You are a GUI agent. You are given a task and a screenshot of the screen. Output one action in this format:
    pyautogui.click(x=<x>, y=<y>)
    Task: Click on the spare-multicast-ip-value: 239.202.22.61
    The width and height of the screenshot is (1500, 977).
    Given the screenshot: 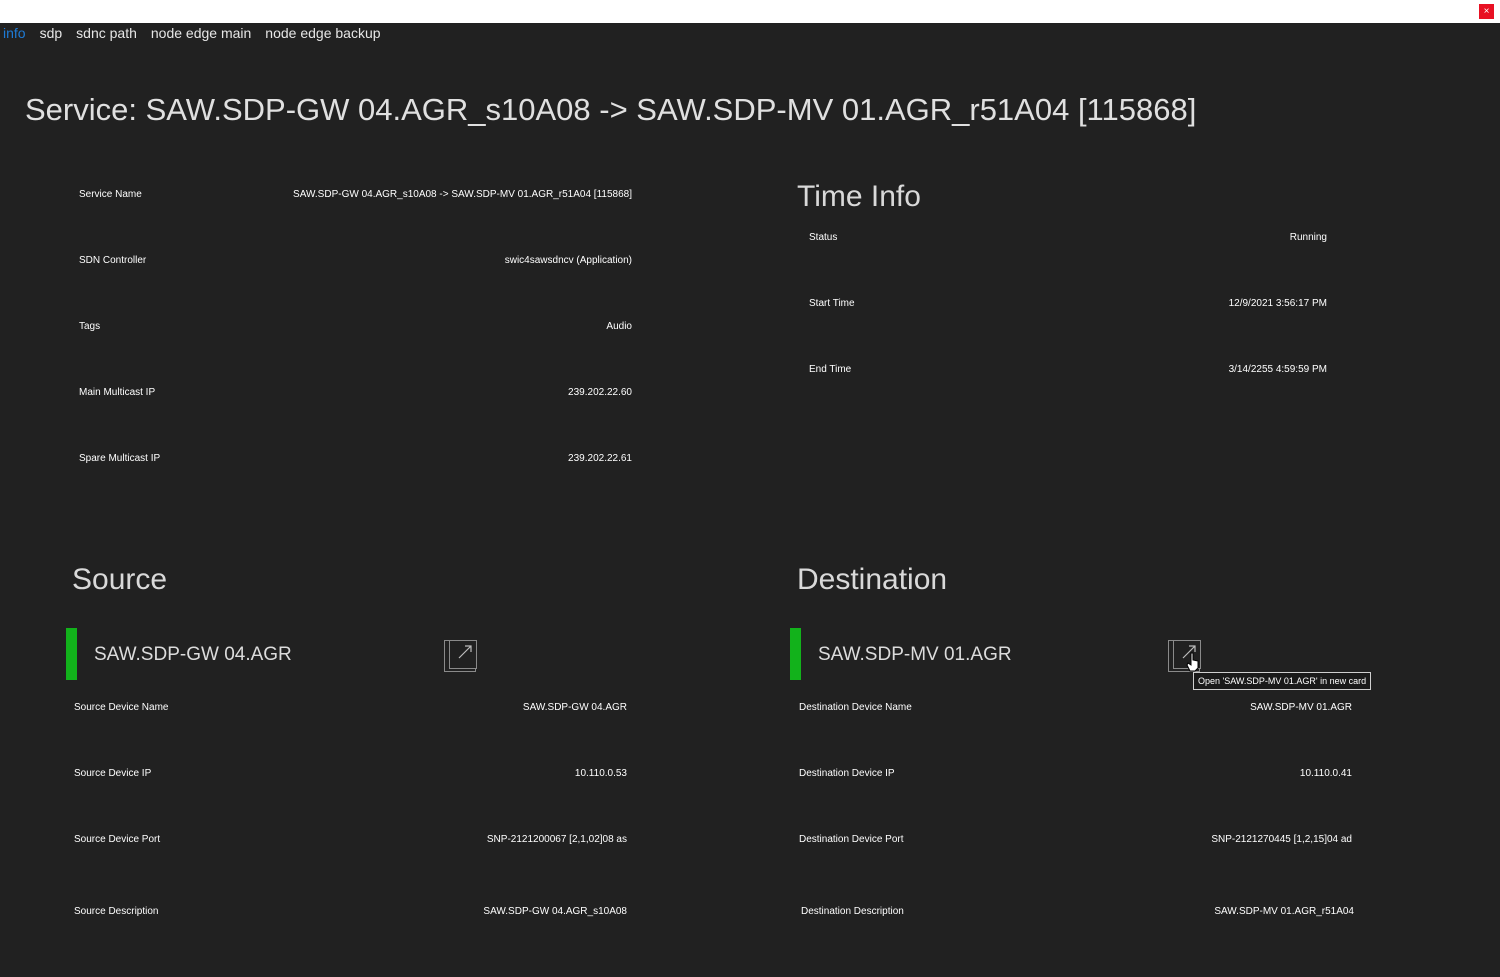 What is the action you would take?
    pyautogui.click(x=600, y=458)
    